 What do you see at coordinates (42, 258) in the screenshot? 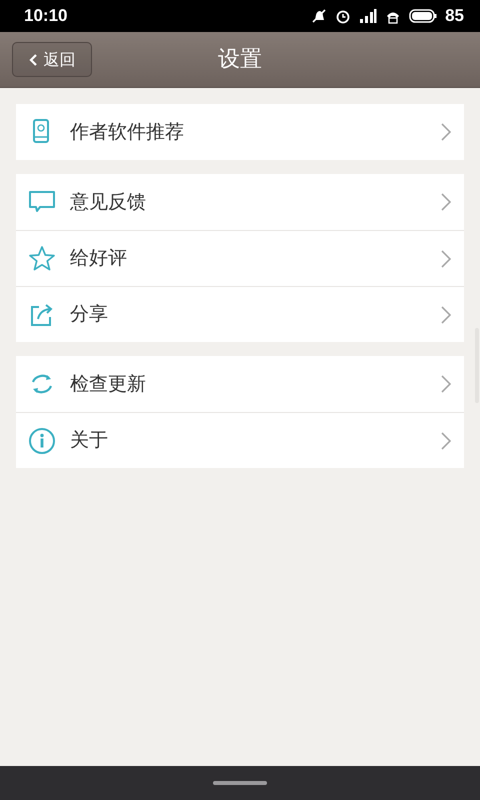
I see `star-icon` at bounding box center [42, 258].